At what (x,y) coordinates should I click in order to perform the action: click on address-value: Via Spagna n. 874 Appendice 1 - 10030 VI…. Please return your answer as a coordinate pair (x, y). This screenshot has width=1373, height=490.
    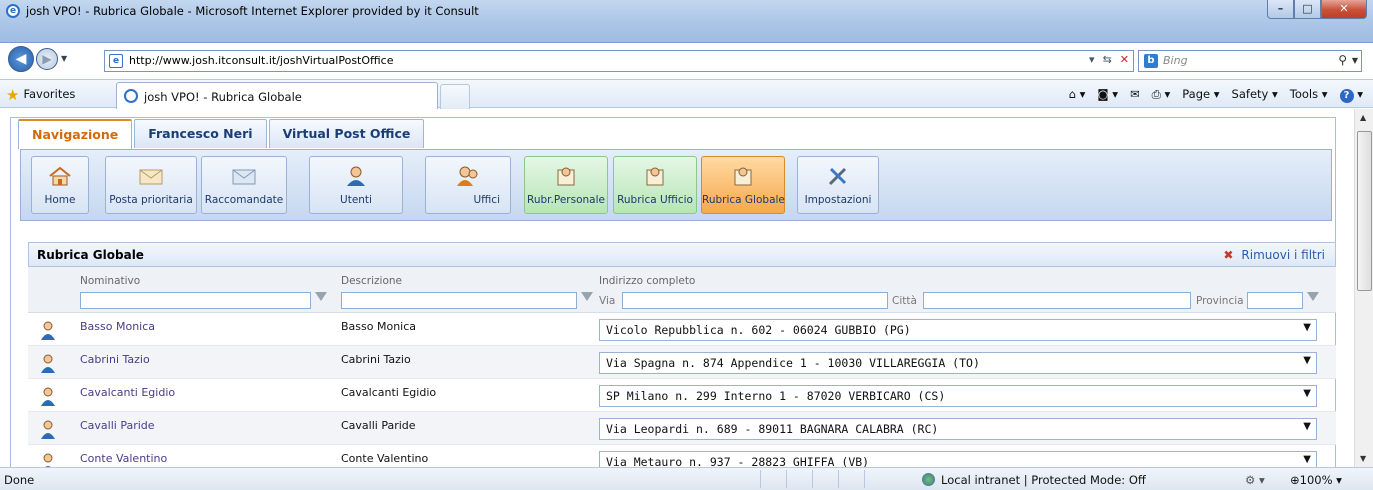
    Looking at the image, I should click on (793, 363).